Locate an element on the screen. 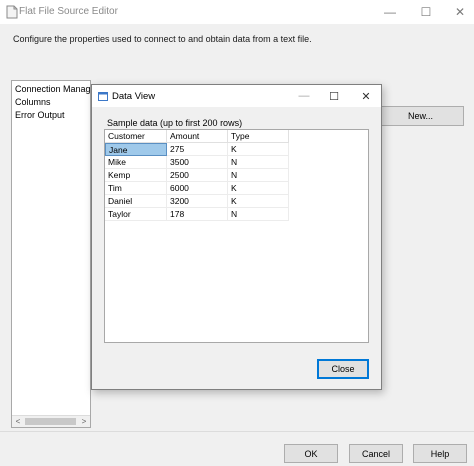 Image resolution: width=474 pixels, height=466 pixels. column-header-customer: Customer is located at coordinates (136, 136).